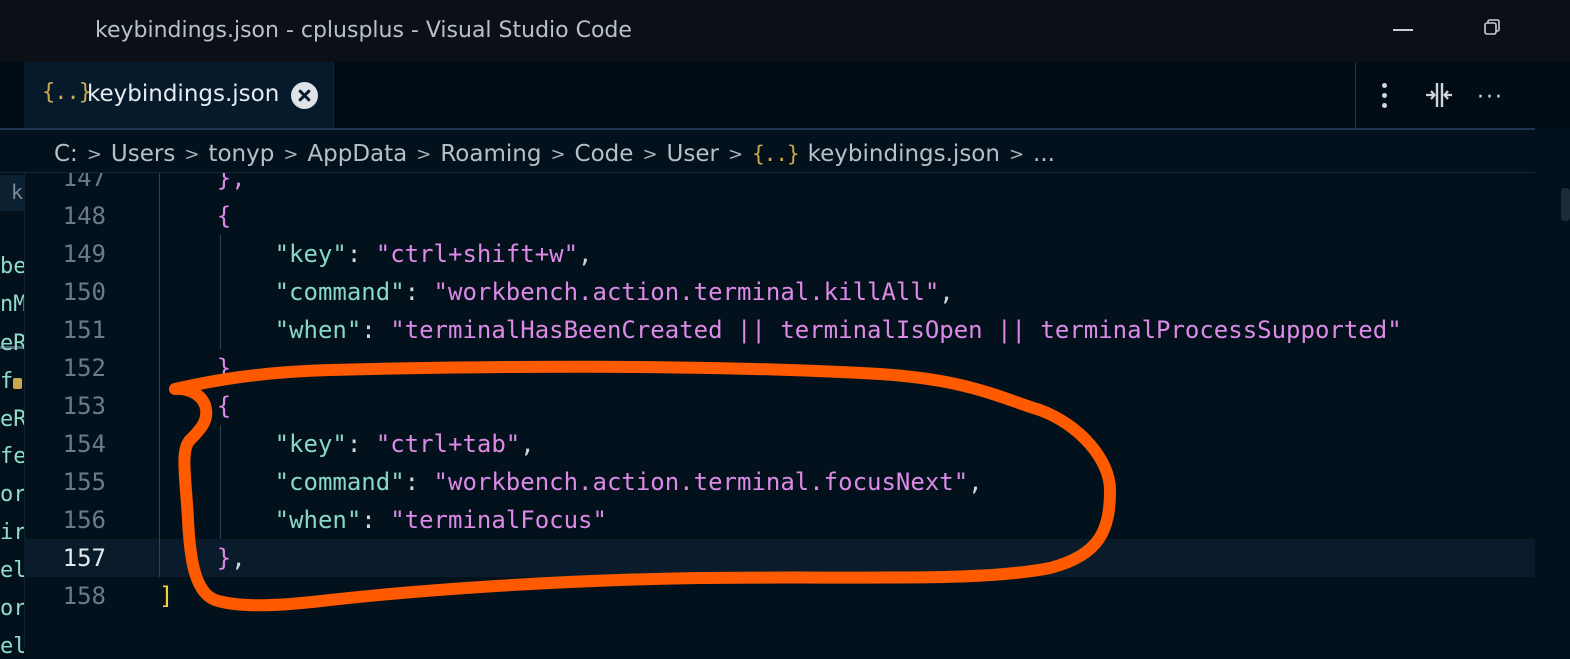 The image size is (1570, 659). I want to click on more-actions-icon: ···, so click(1490, 97).